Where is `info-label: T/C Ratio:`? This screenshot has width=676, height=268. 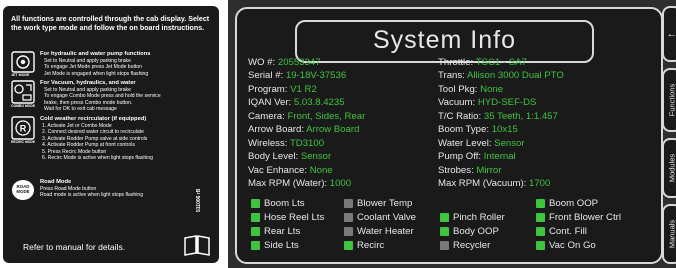
info-label: T/C Ratio: is located at coordinates (461, 116).